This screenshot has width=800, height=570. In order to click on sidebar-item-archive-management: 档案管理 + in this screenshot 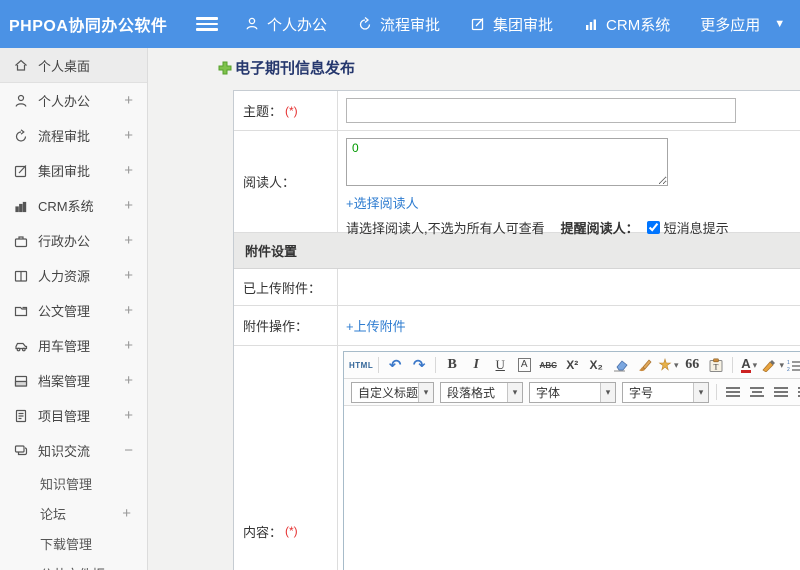, I will do `click(73, 380)`.